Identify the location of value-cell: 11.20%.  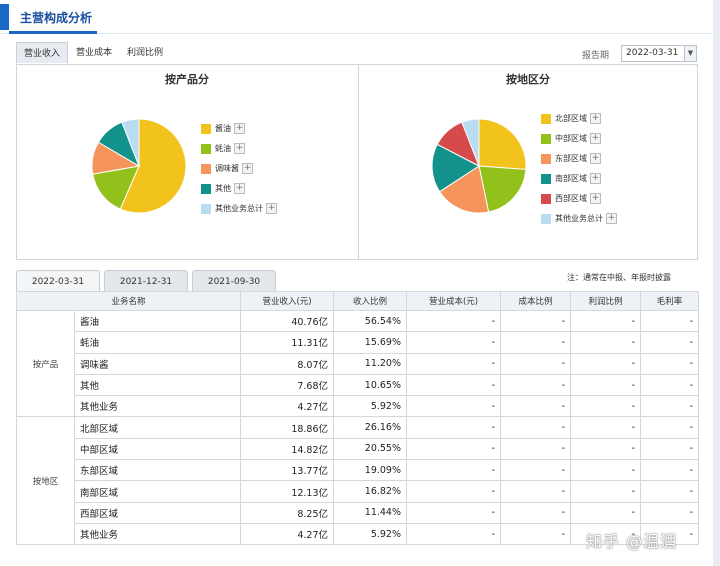
(370, 363).